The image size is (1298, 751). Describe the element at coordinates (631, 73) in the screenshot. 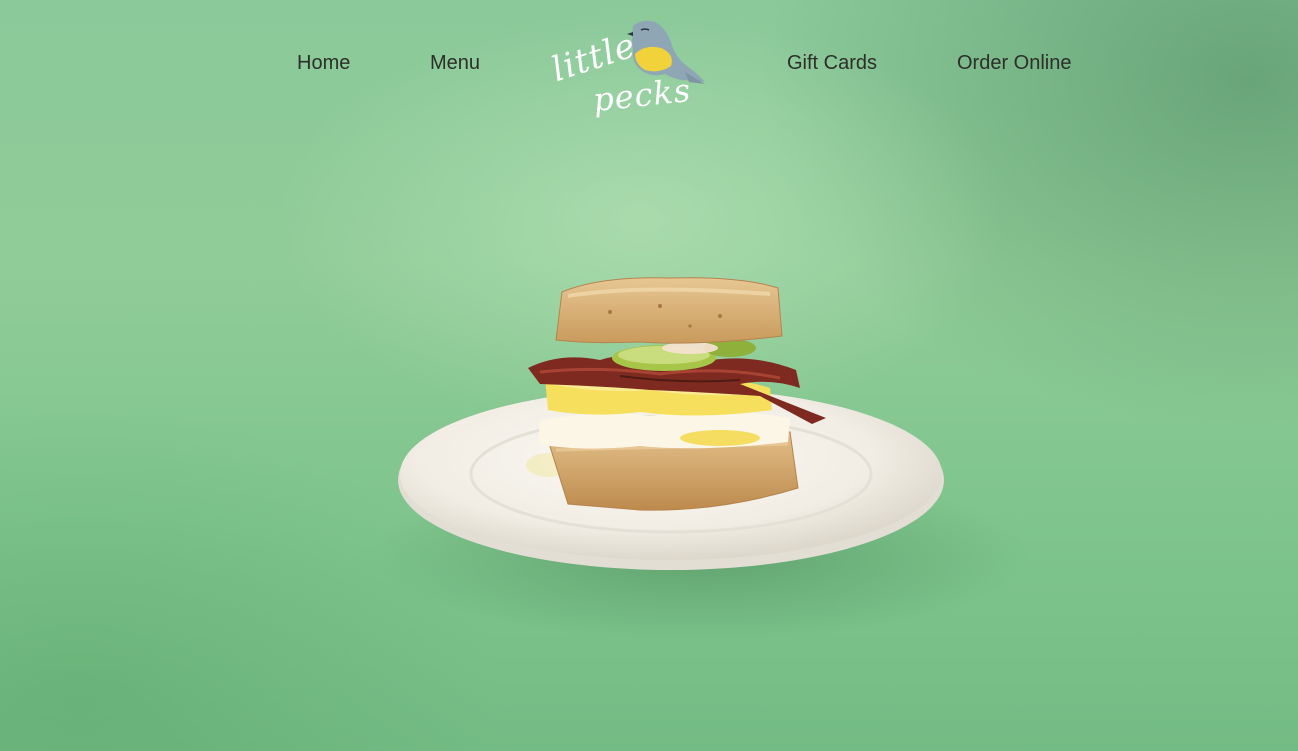

I see `little-pecks-logo: little pecks` at that location.